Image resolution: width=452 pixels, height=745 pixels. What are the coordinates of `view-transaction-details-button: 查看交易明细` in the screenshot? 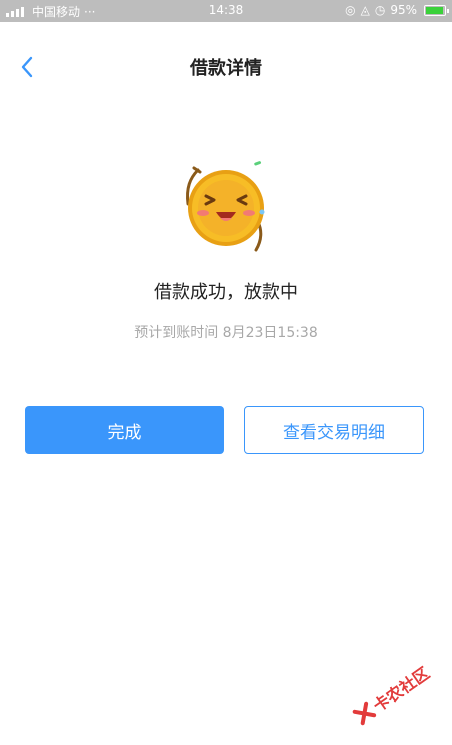 It's located at (334, 430).